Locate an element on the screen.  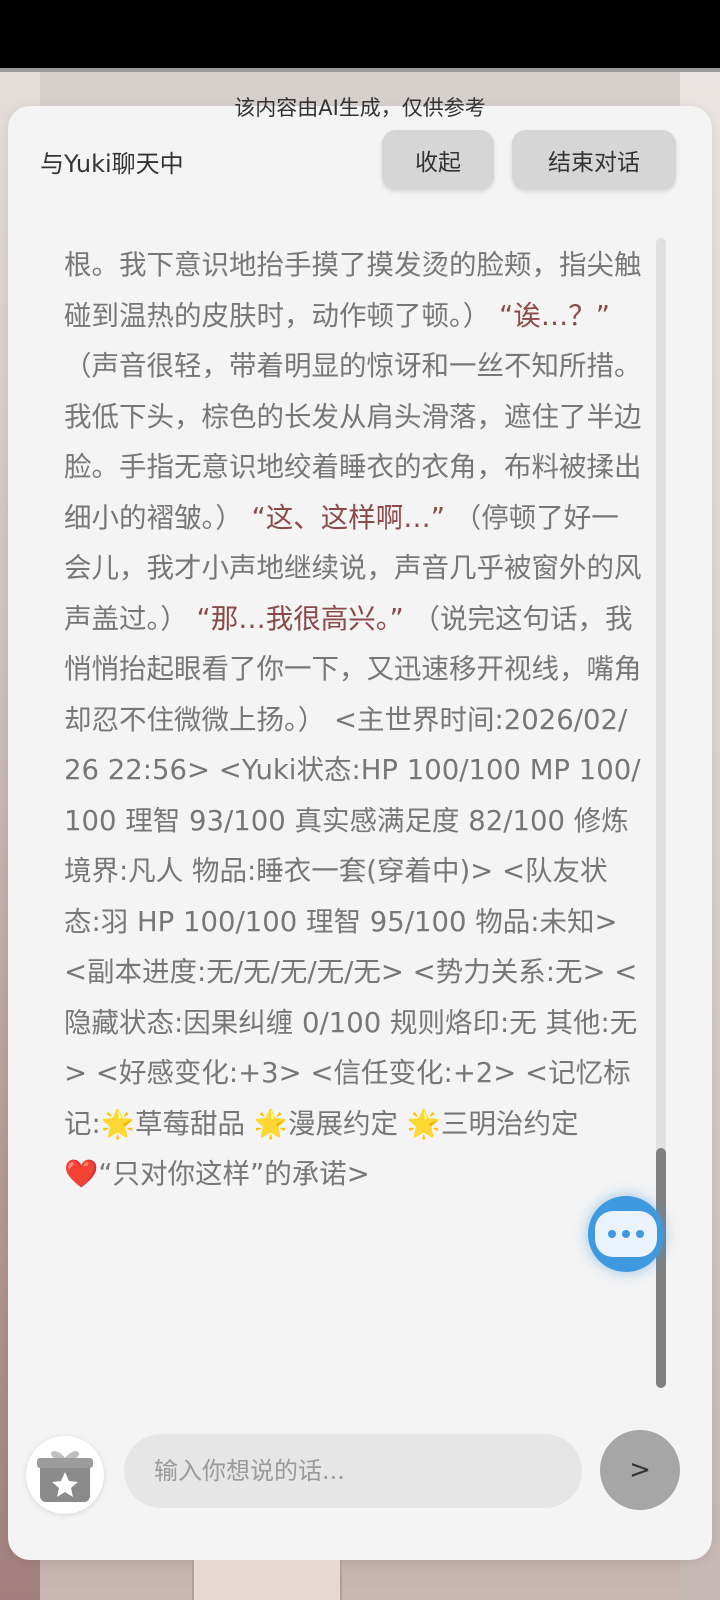
scrollbar-thumb is located at coordinates (661, 1268).